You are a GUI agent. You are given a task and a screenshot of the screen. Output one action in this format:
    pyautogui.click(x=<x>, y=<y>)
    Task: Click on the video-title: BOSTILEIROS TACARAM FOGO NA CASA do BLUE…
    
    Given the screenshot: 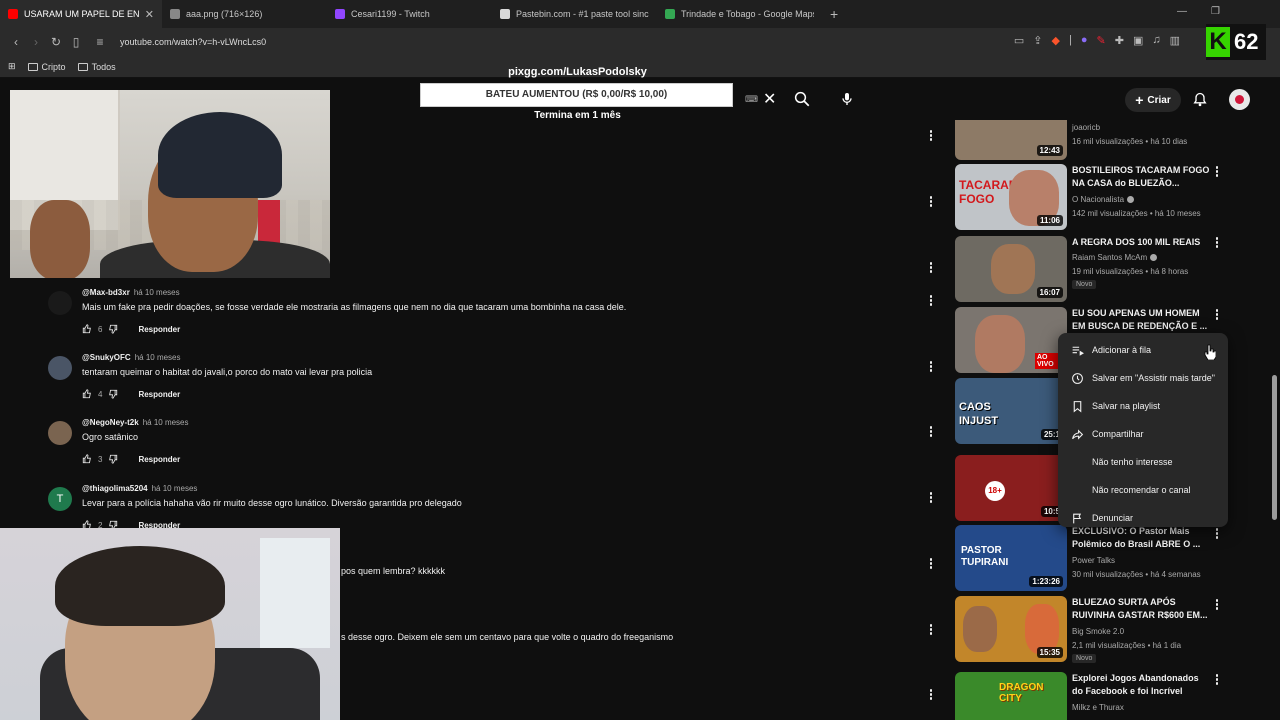 What is the action you would take?
    pyautogui.click(x=1142, y=177)
    